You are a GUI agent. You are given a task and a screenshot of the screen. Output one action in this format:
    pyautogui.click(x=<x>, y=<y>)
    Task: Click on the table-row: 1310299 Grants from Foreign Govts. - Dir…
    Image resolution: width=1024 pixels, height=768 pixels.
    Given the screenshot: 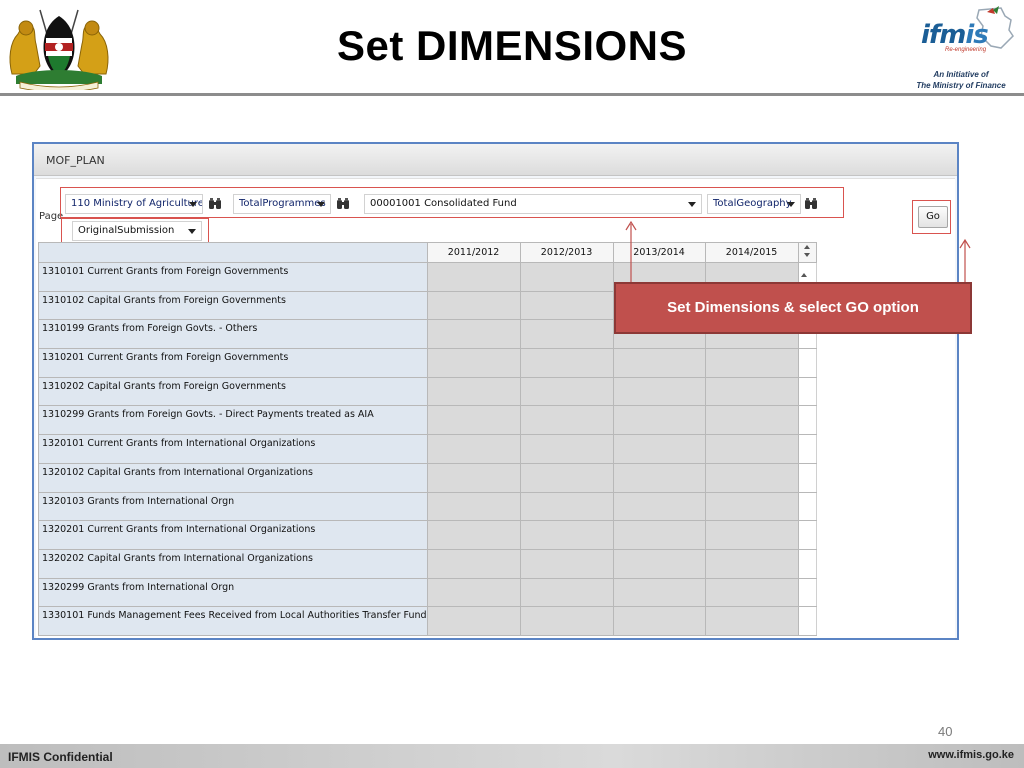 What is the action you would take?
    pyautogui.click(x=427, y=420)
    